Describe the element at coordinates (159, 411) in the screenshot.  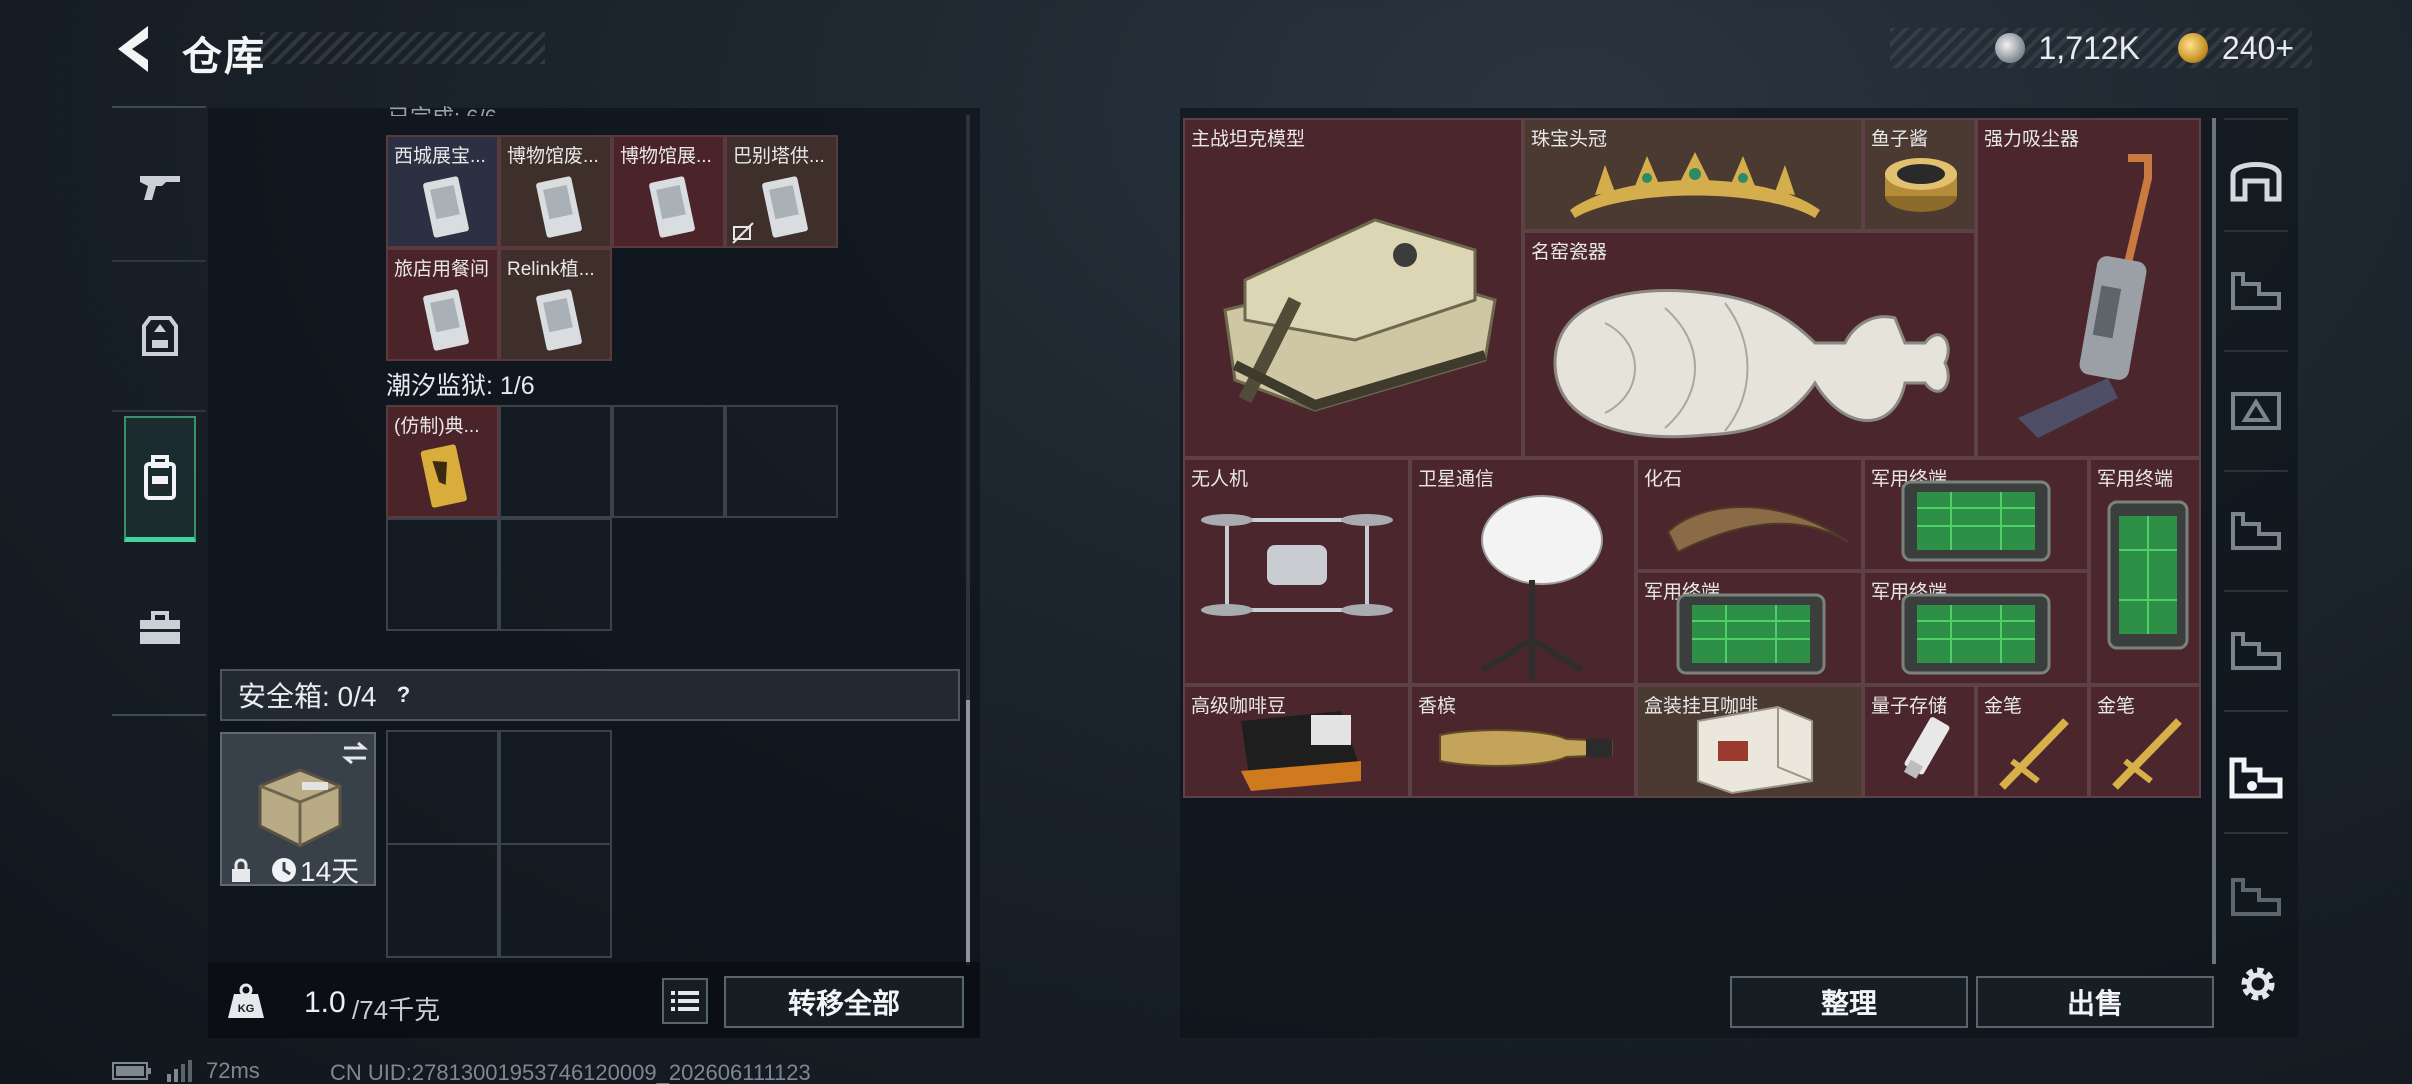
I see `category-tabs` at that location.